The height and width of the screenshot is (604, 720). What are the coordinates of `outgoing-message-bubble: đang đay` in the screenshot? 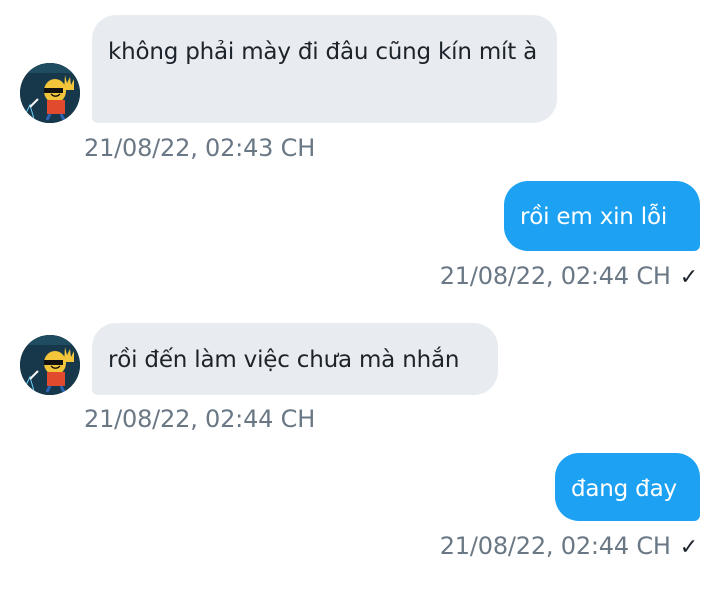 It's located at (627, 487).